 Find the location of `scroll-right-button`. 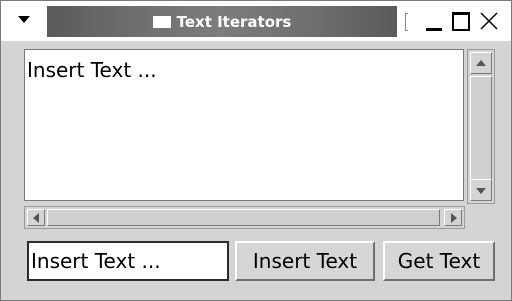

scroll-right-button is located at coordinates (453, 217).